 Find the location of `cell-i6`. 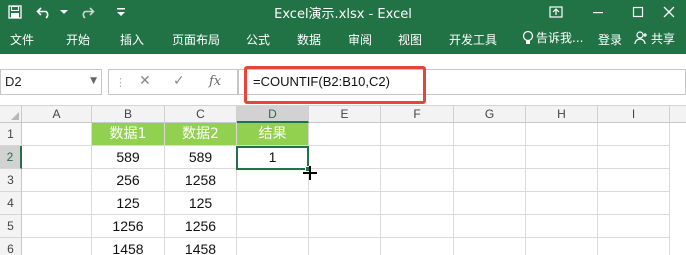

cell-i6 is located at coordinates (634, 246).